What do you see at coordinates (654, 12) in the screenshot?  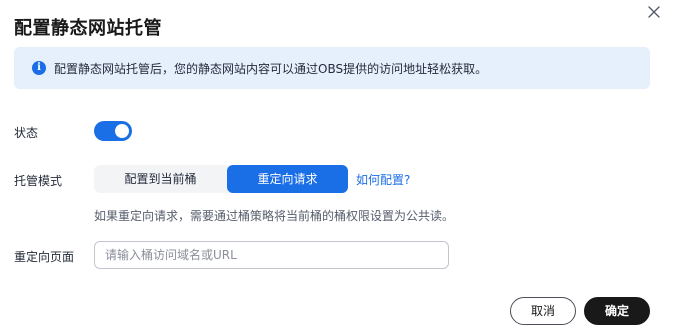 I see `close-icon` at bounding box center [654, 12].